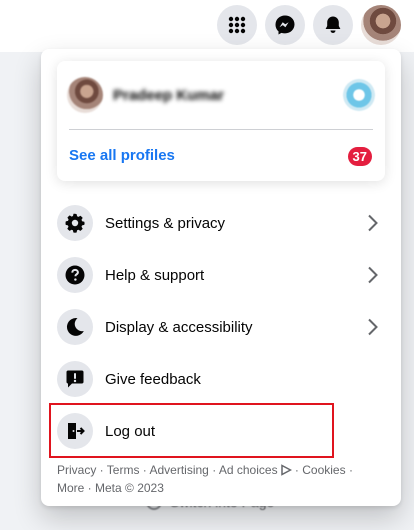 The width and height of the screenshot is (414, 530). Describe the element at coordinates (122, 155) in the screenshot. I see `see-all-profiles-link: See all profiles` at that location.